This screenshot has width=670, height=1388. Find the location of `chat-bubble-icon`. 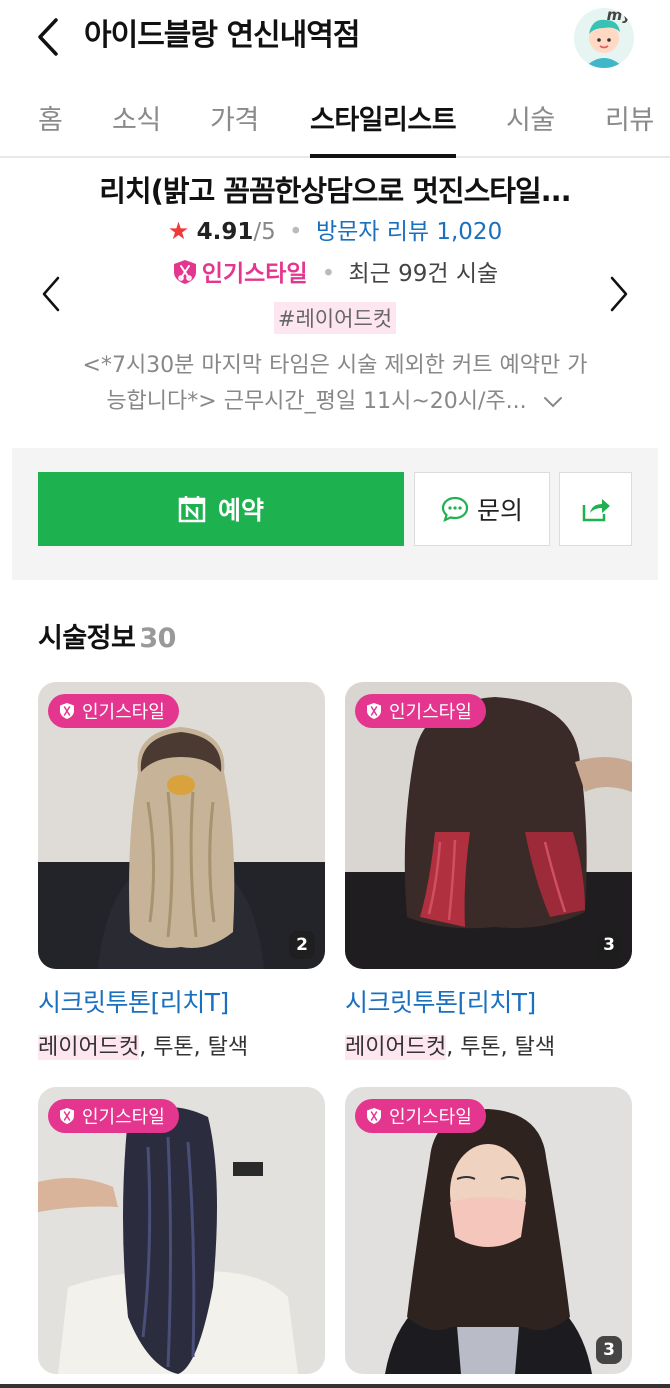

chat-bubble-icon is located at coordinates (455, 509).